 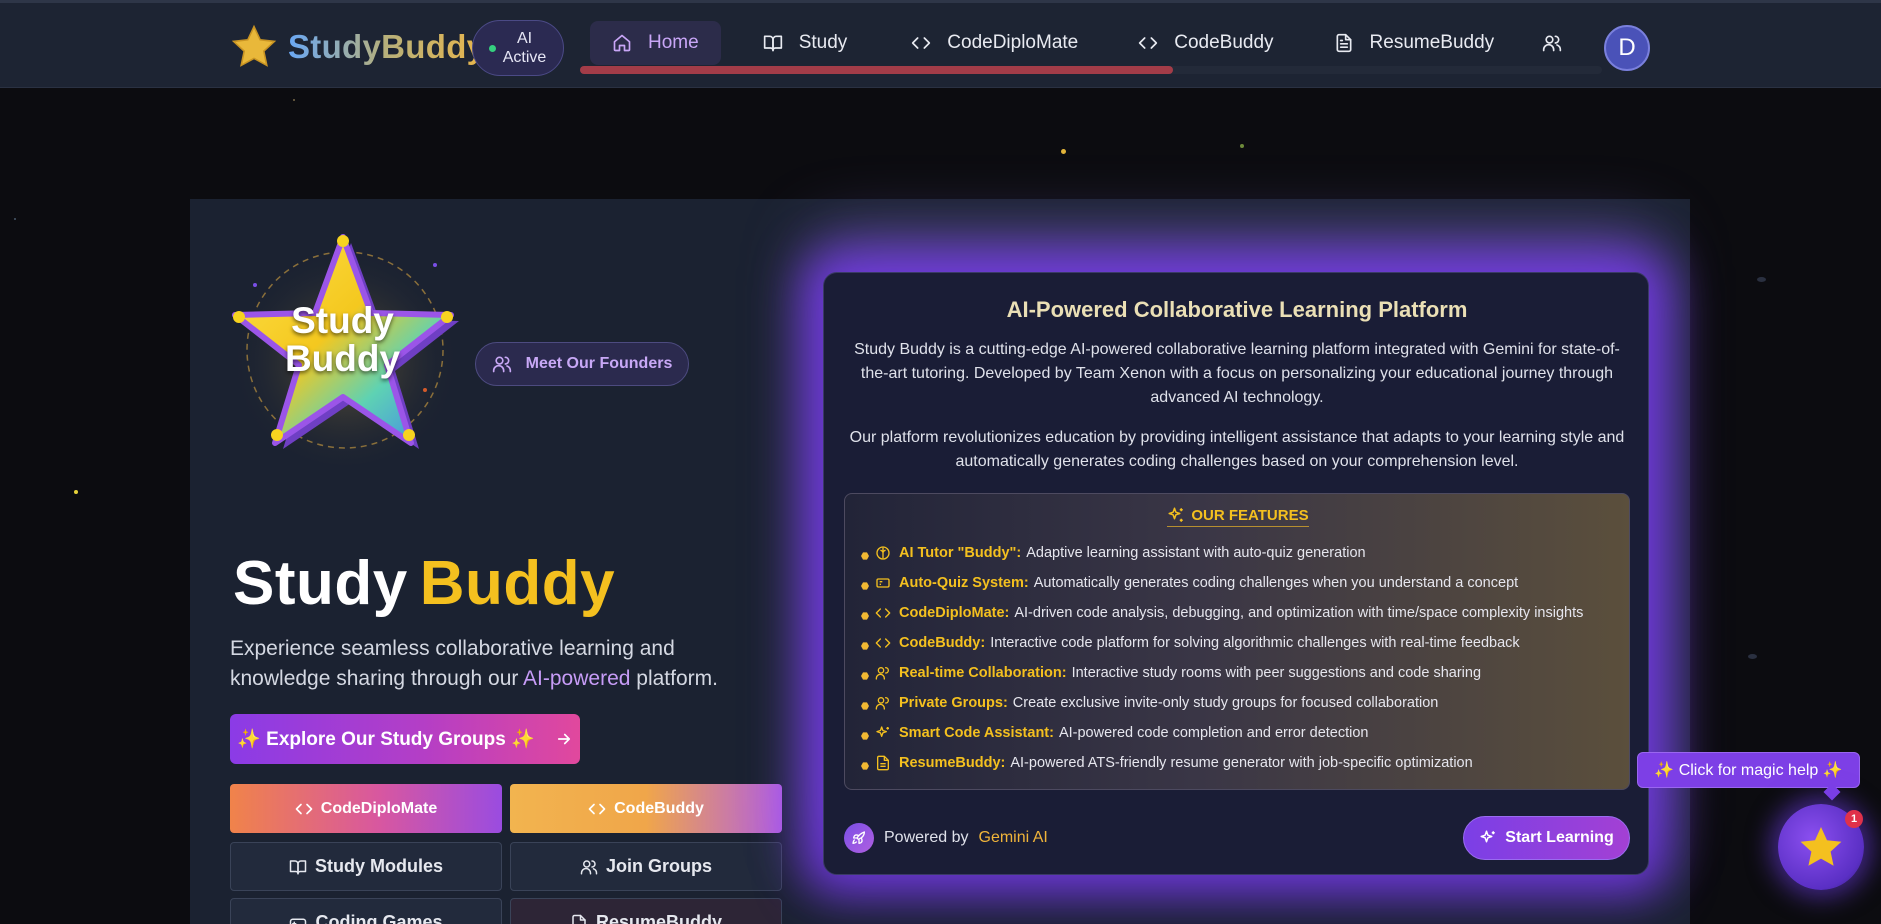 What do you see at coordinates (298, 866) in the screenshot?
I see `book-icon` at bounding box center [298, 866].